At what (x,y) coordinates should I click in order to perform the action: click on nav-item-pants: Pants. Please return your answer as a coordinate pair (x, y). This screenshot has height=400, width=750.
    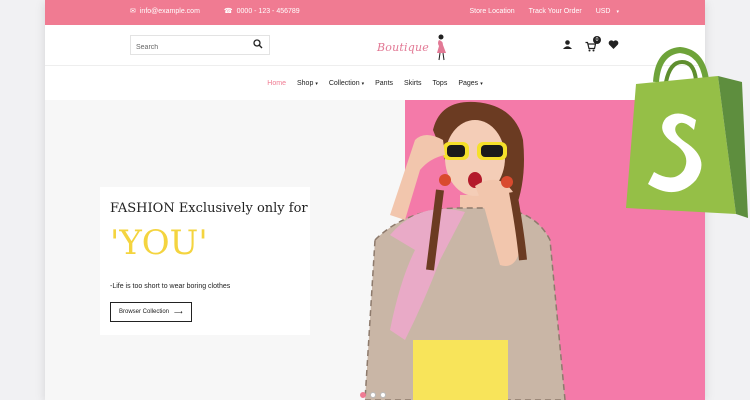
    Looking at the image, I should click on (384, 83).